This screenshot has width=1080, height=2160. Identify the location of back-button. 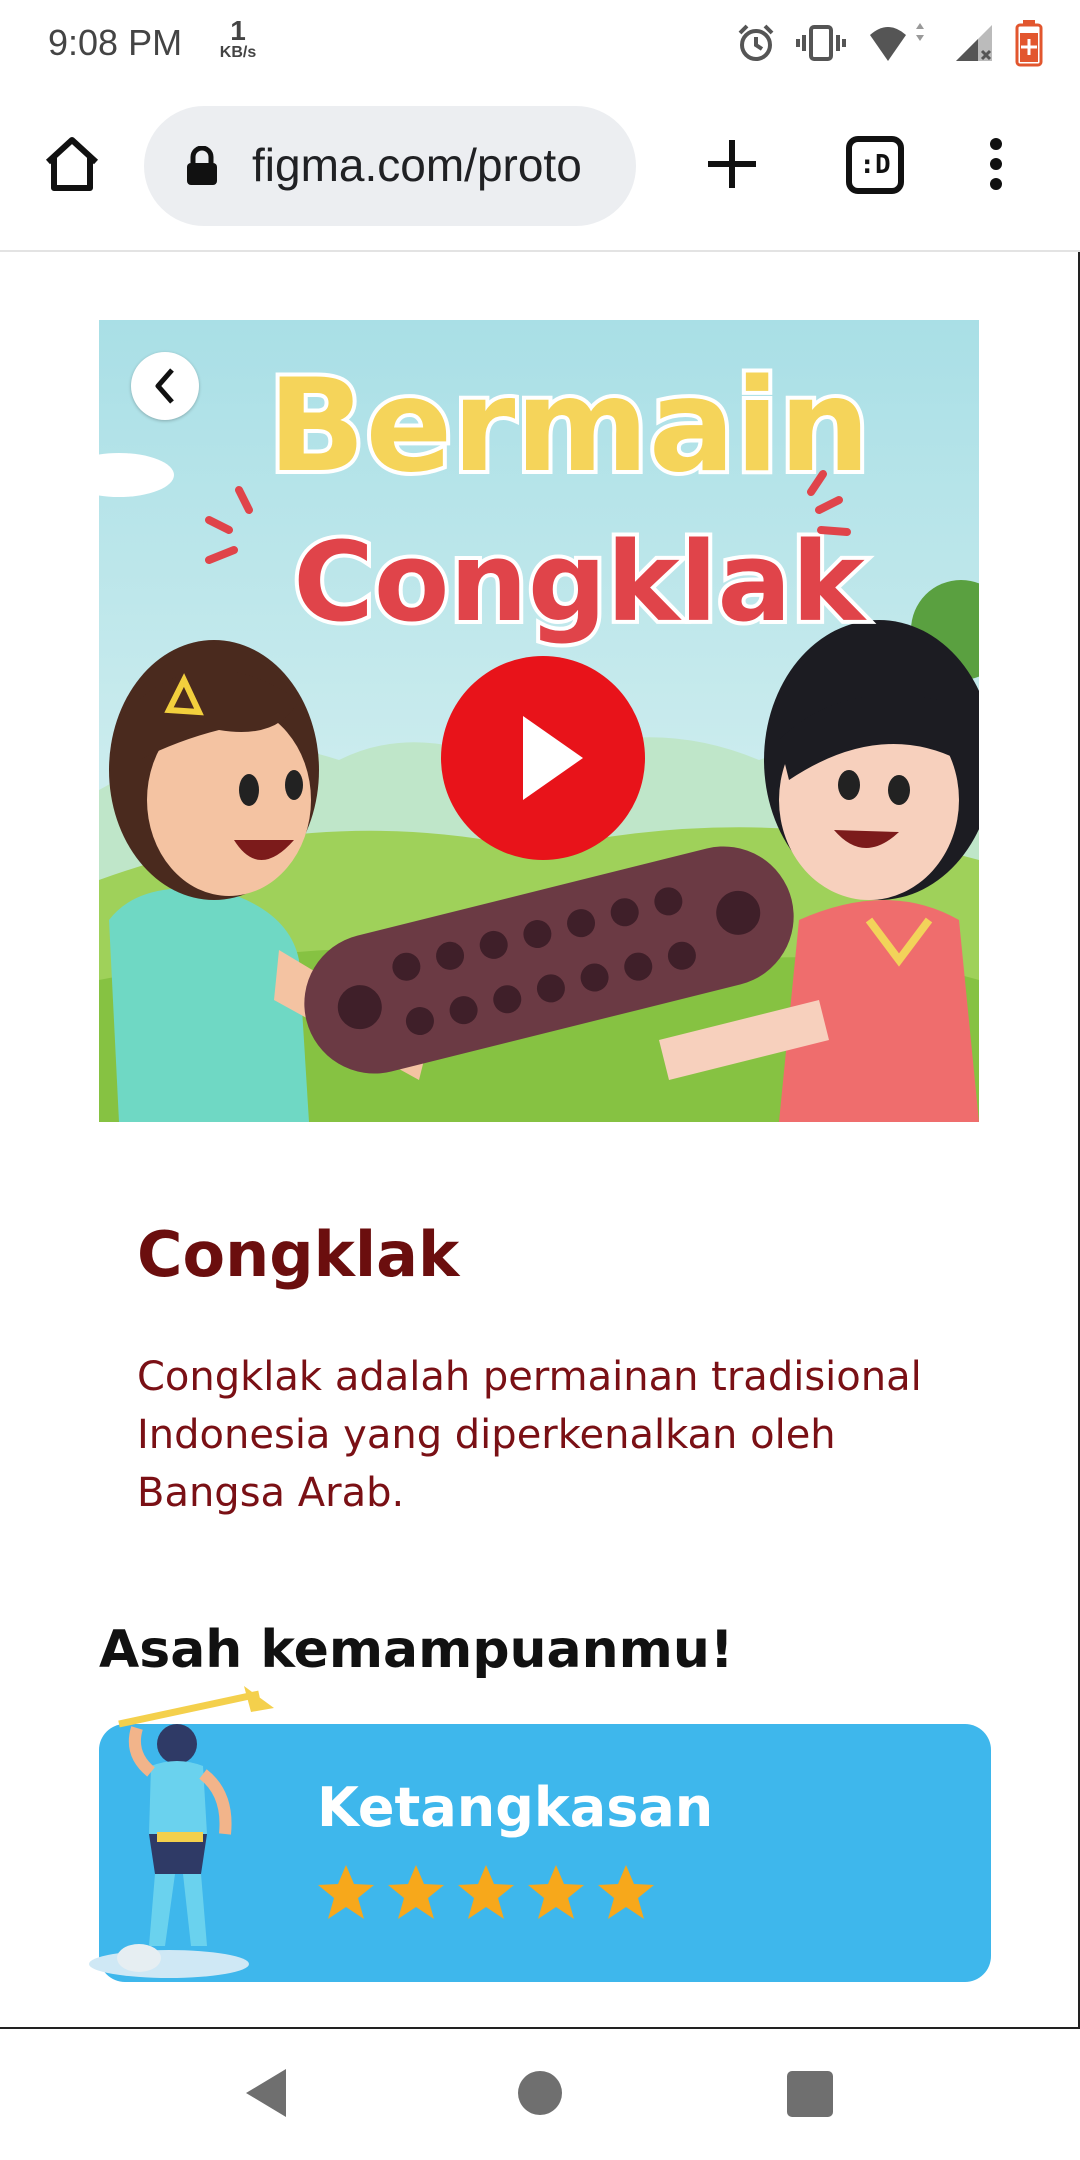
(165, 386).